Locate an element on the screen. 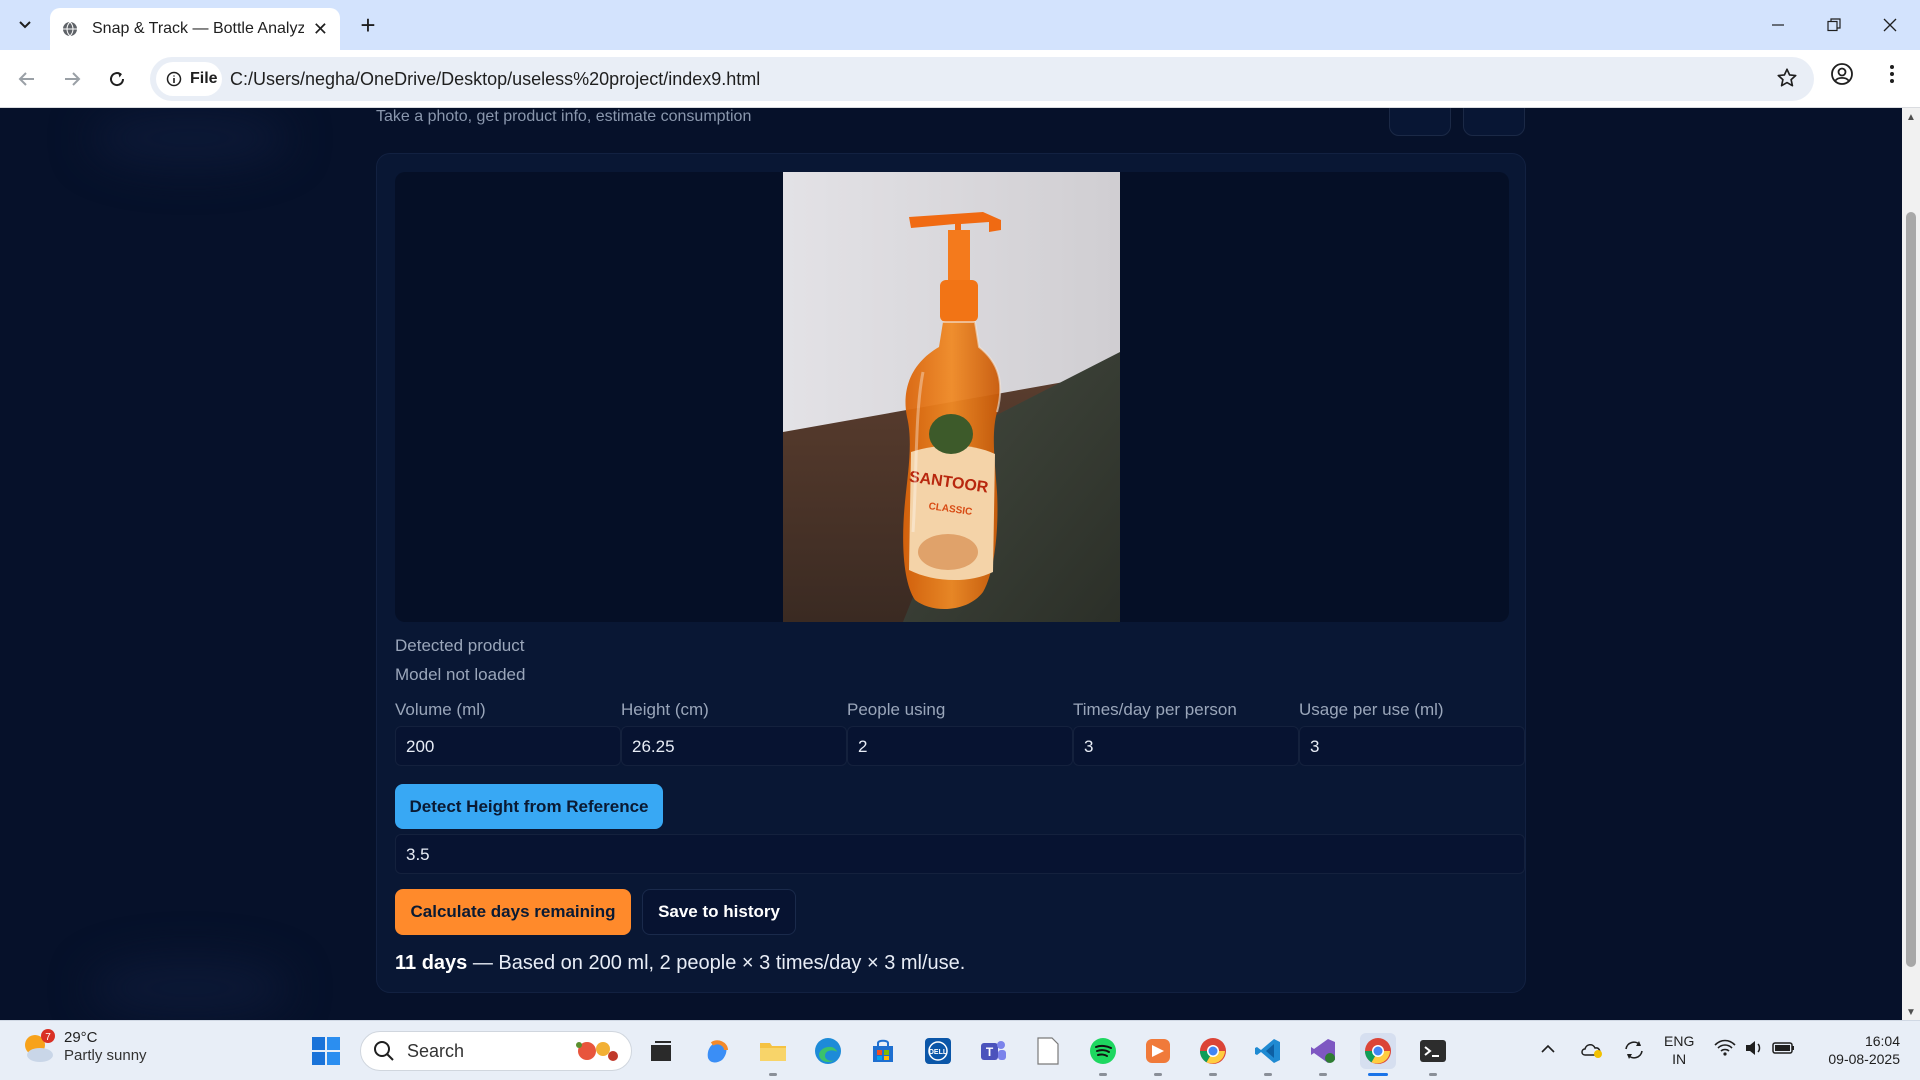 Image resolution: width=1920 pixels, height=1080 pixels. store-icon is located at coordinates (883, 1050).